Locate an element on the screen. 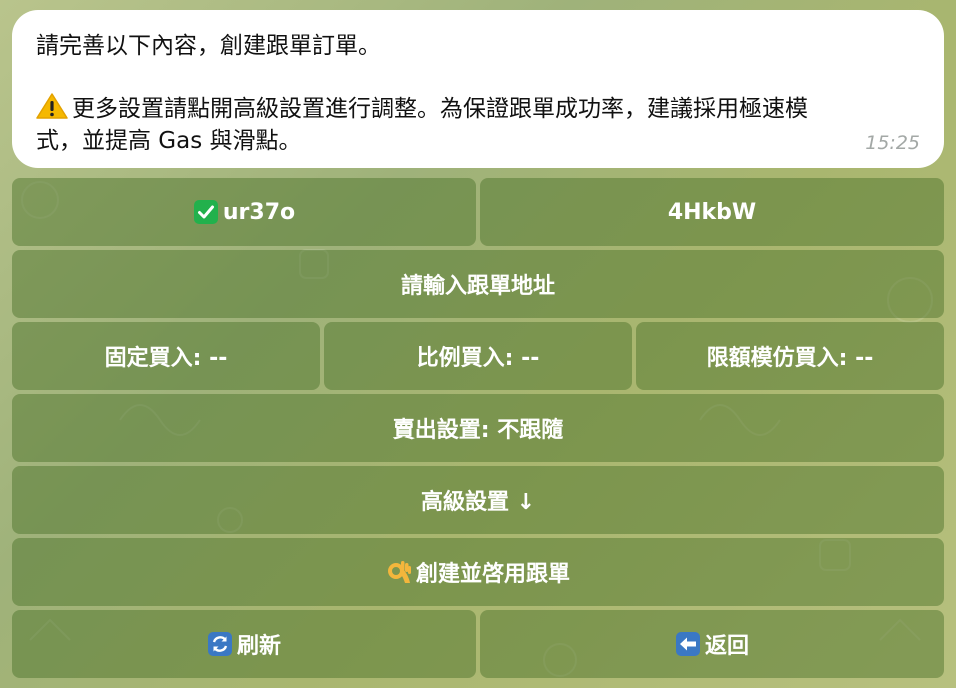 The width and height of the screenshot is (956, 688). wallet-button-other: 4HkbW is located at coordinates (712, 212).